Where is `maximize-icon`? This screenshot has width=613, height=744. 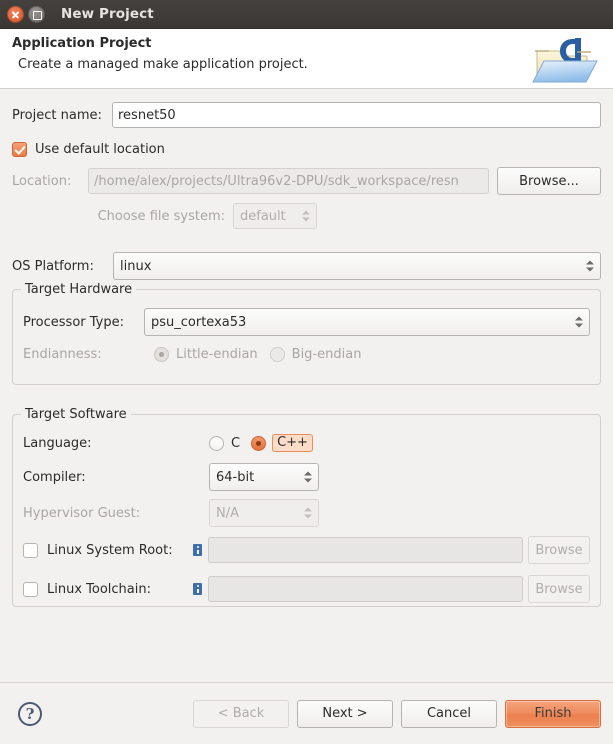 maximize-icon is located at coordinates (36, 14).